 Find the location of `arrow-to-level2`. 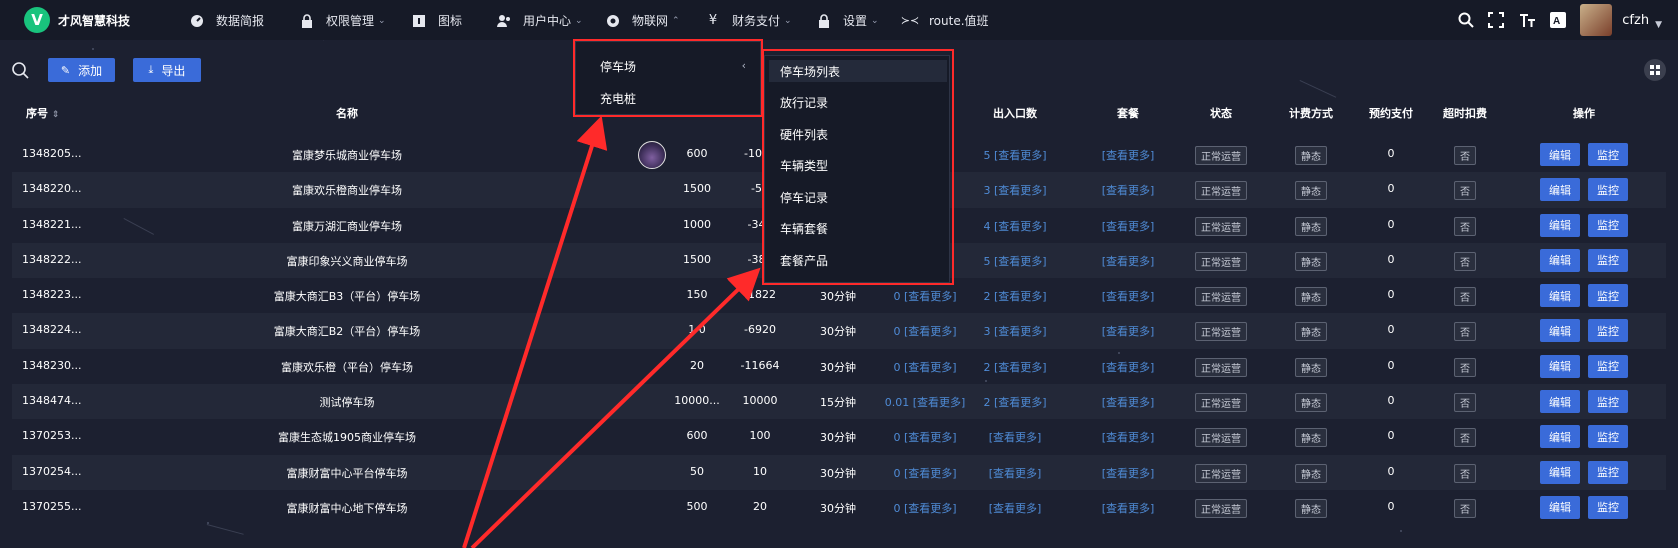

arrow-to-level2 is located at coordinates (615, 407).